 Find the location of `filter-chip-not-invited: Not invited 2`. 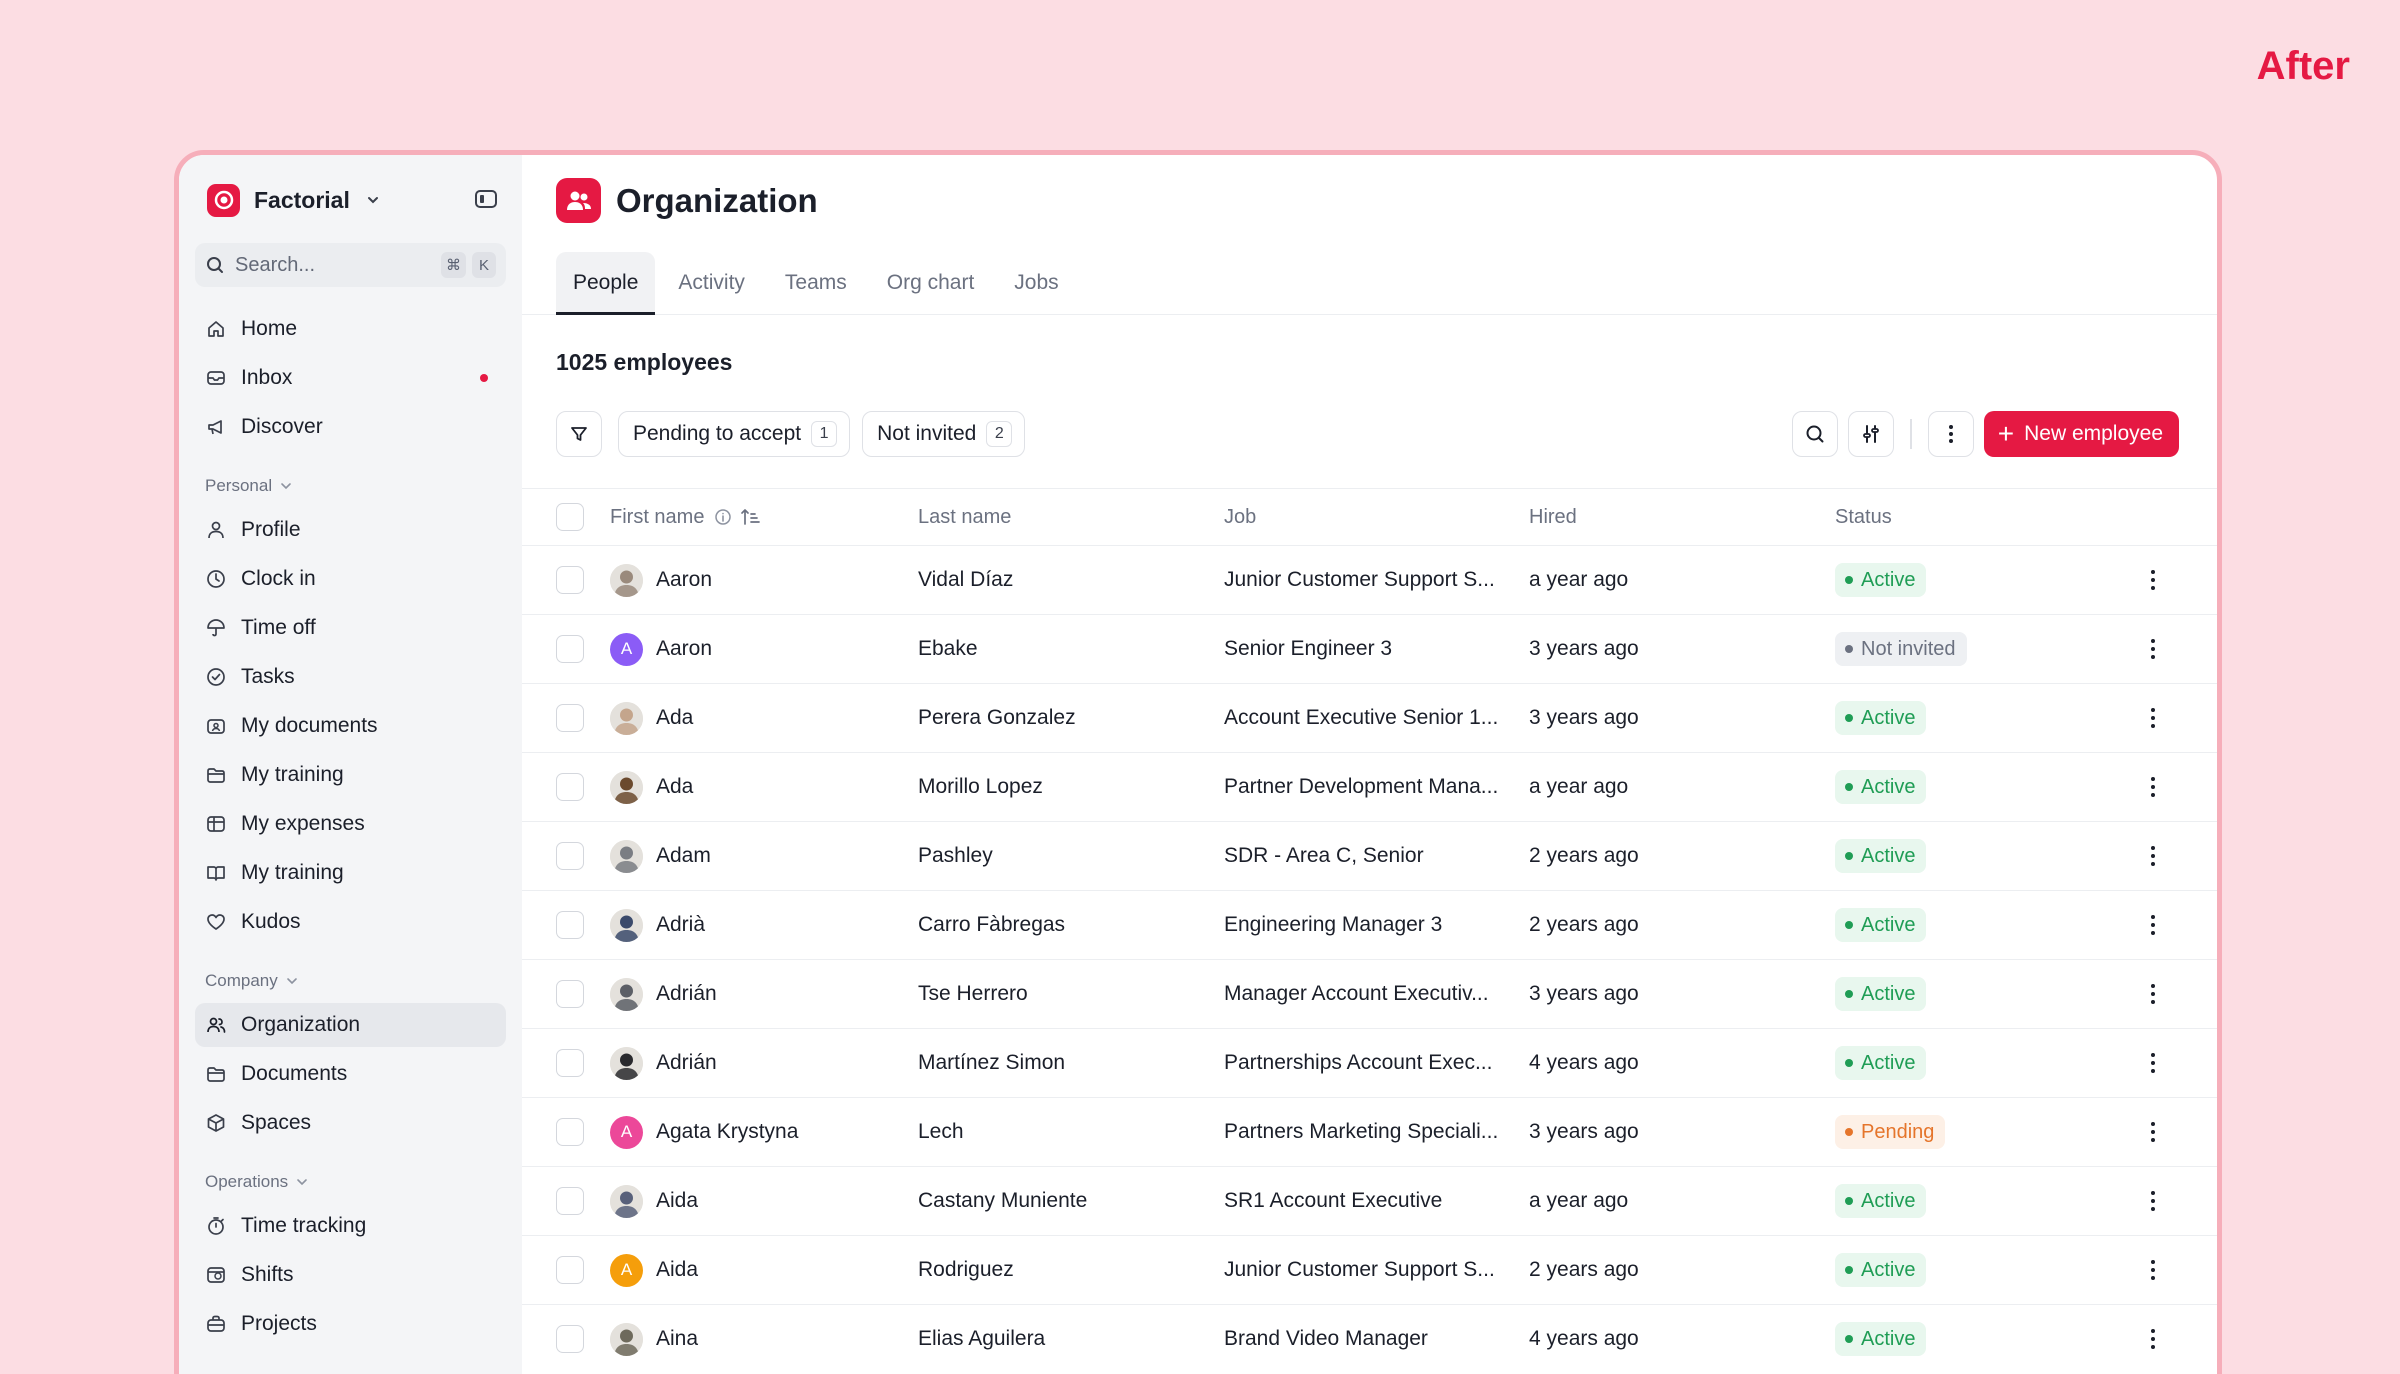

filter-chip-not-invited: Not invited 2 is located at coordinates (944, 434).